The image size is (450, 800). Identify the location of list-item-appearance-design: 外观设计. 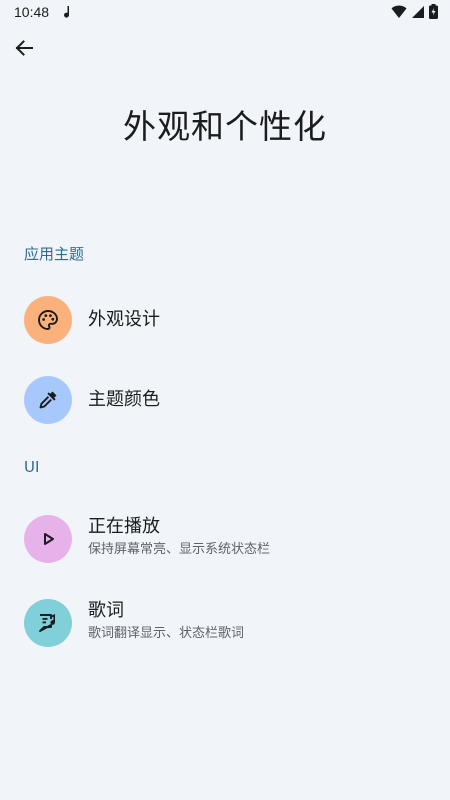
(225, 320).